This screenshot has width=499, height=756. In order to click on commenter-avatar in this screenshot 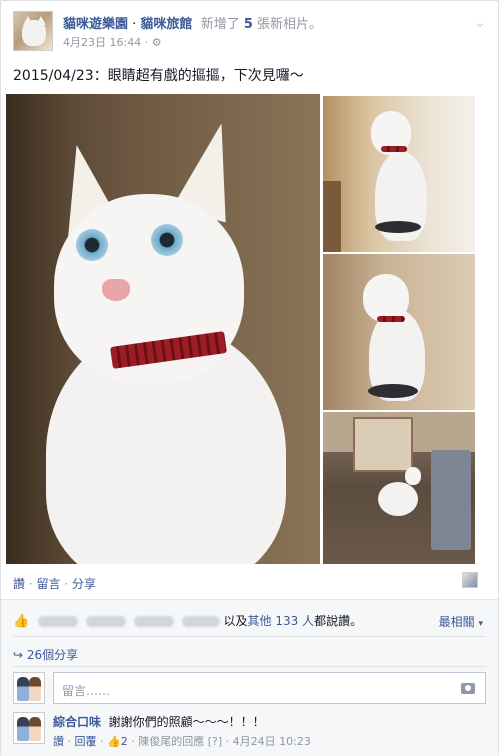, I will do `click(29, 728)`.